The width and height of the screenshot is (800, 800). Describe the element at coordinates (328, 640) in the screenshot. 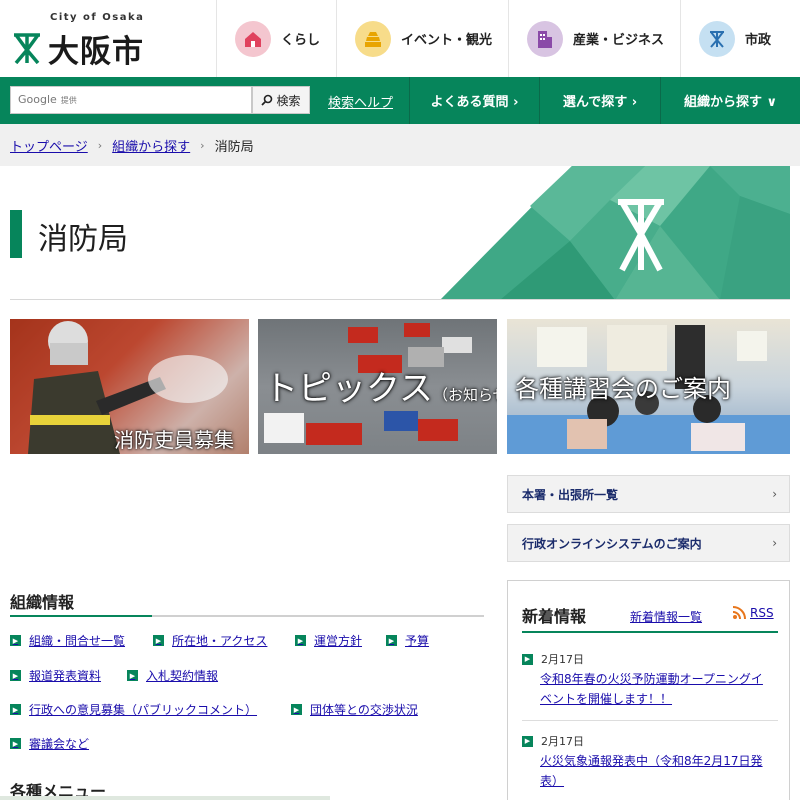

I see `org-link: ▶ 運営方針` at that location.